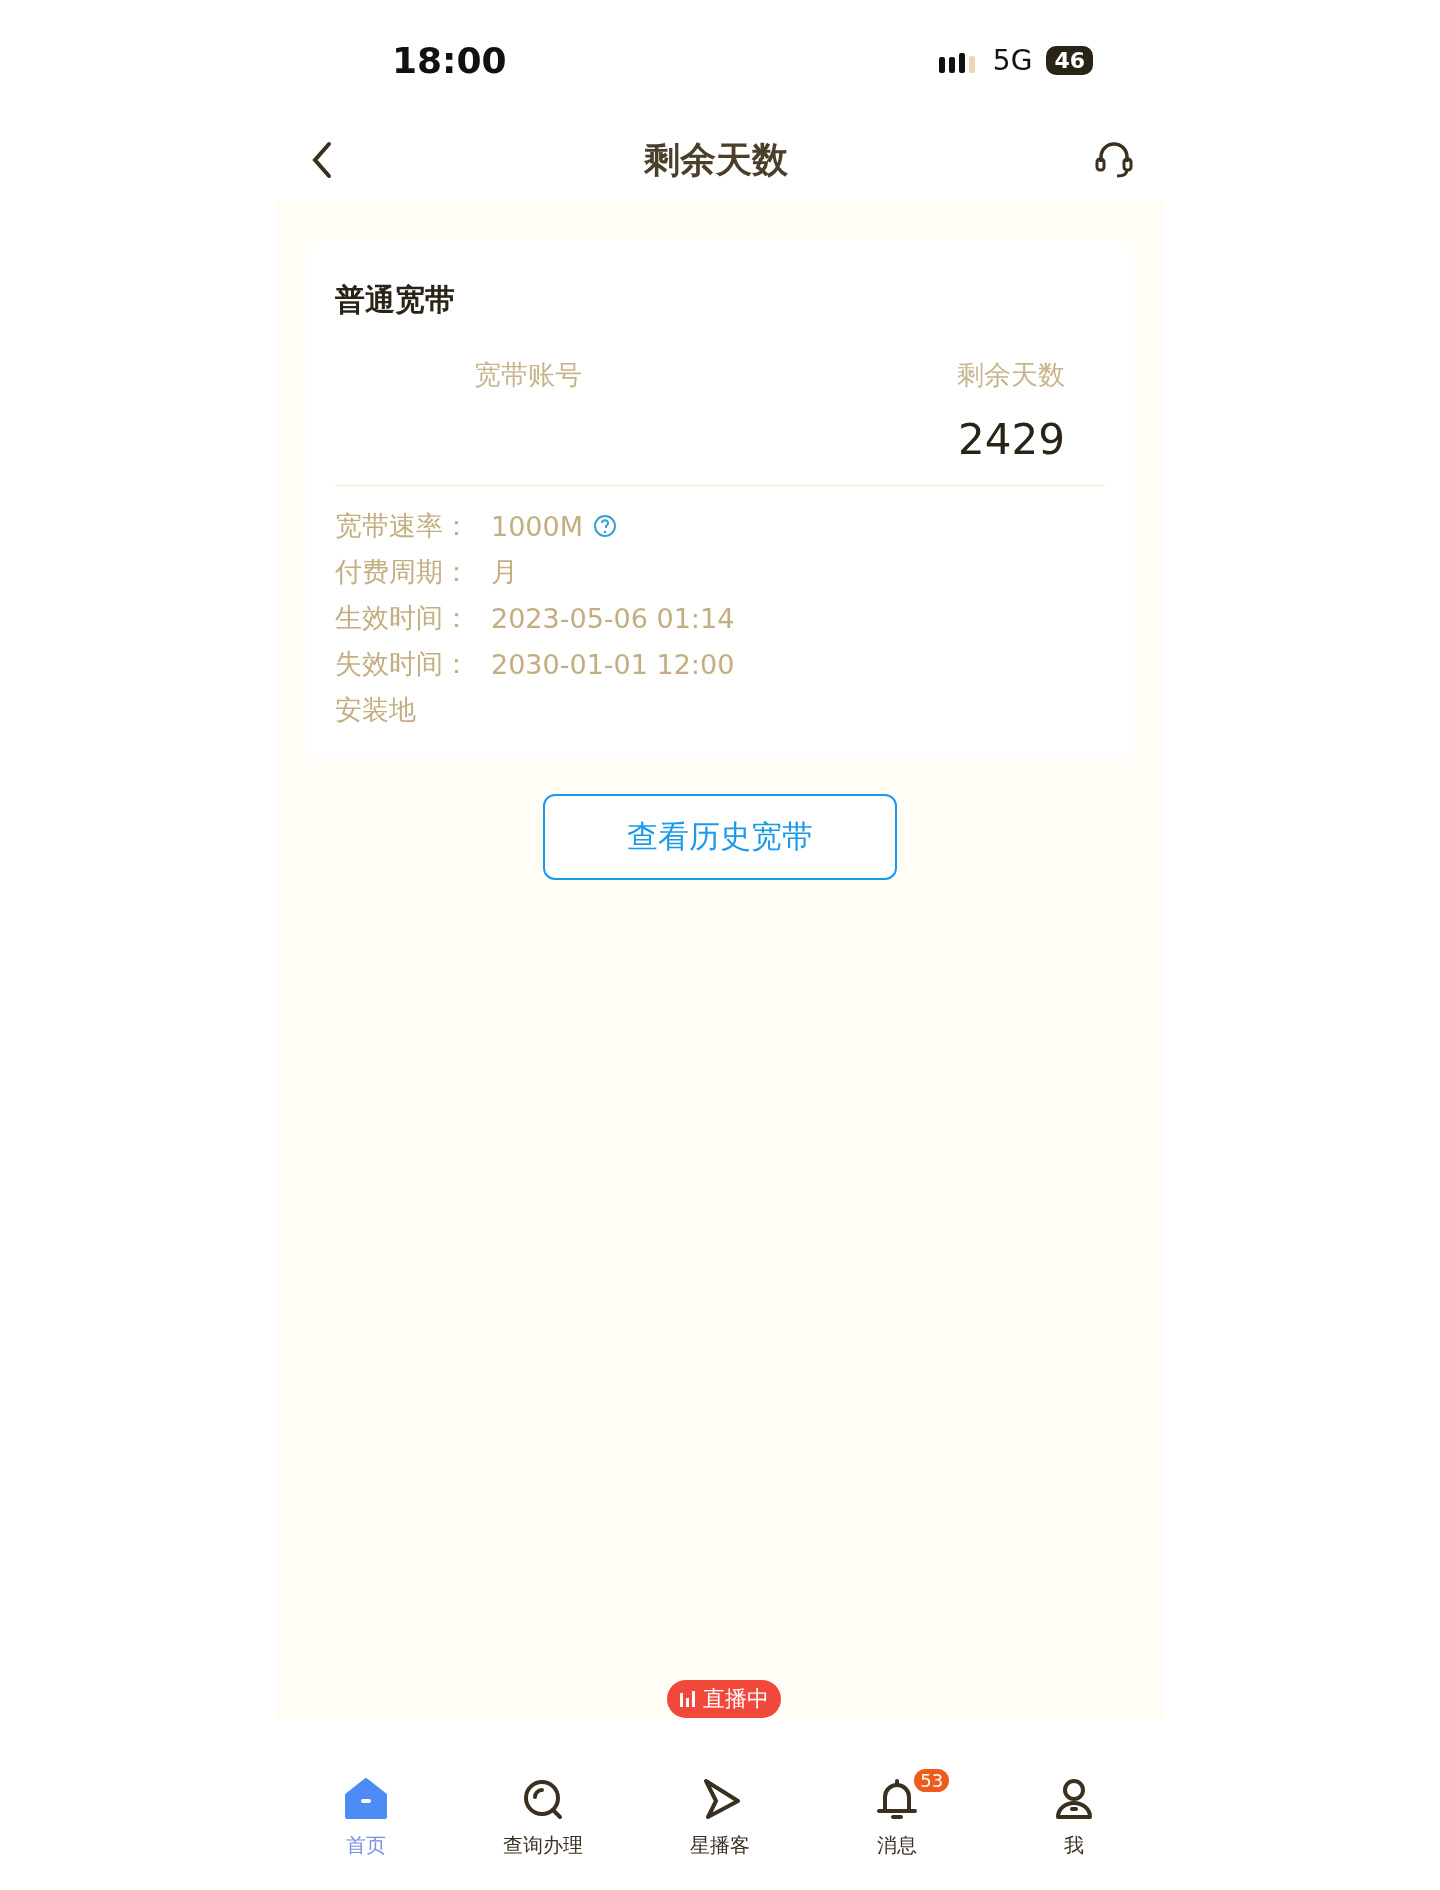 The height and width of the screenshot is (1890, 1440). I want to click on remaining-days-value: 2429, so click(1011, 440).